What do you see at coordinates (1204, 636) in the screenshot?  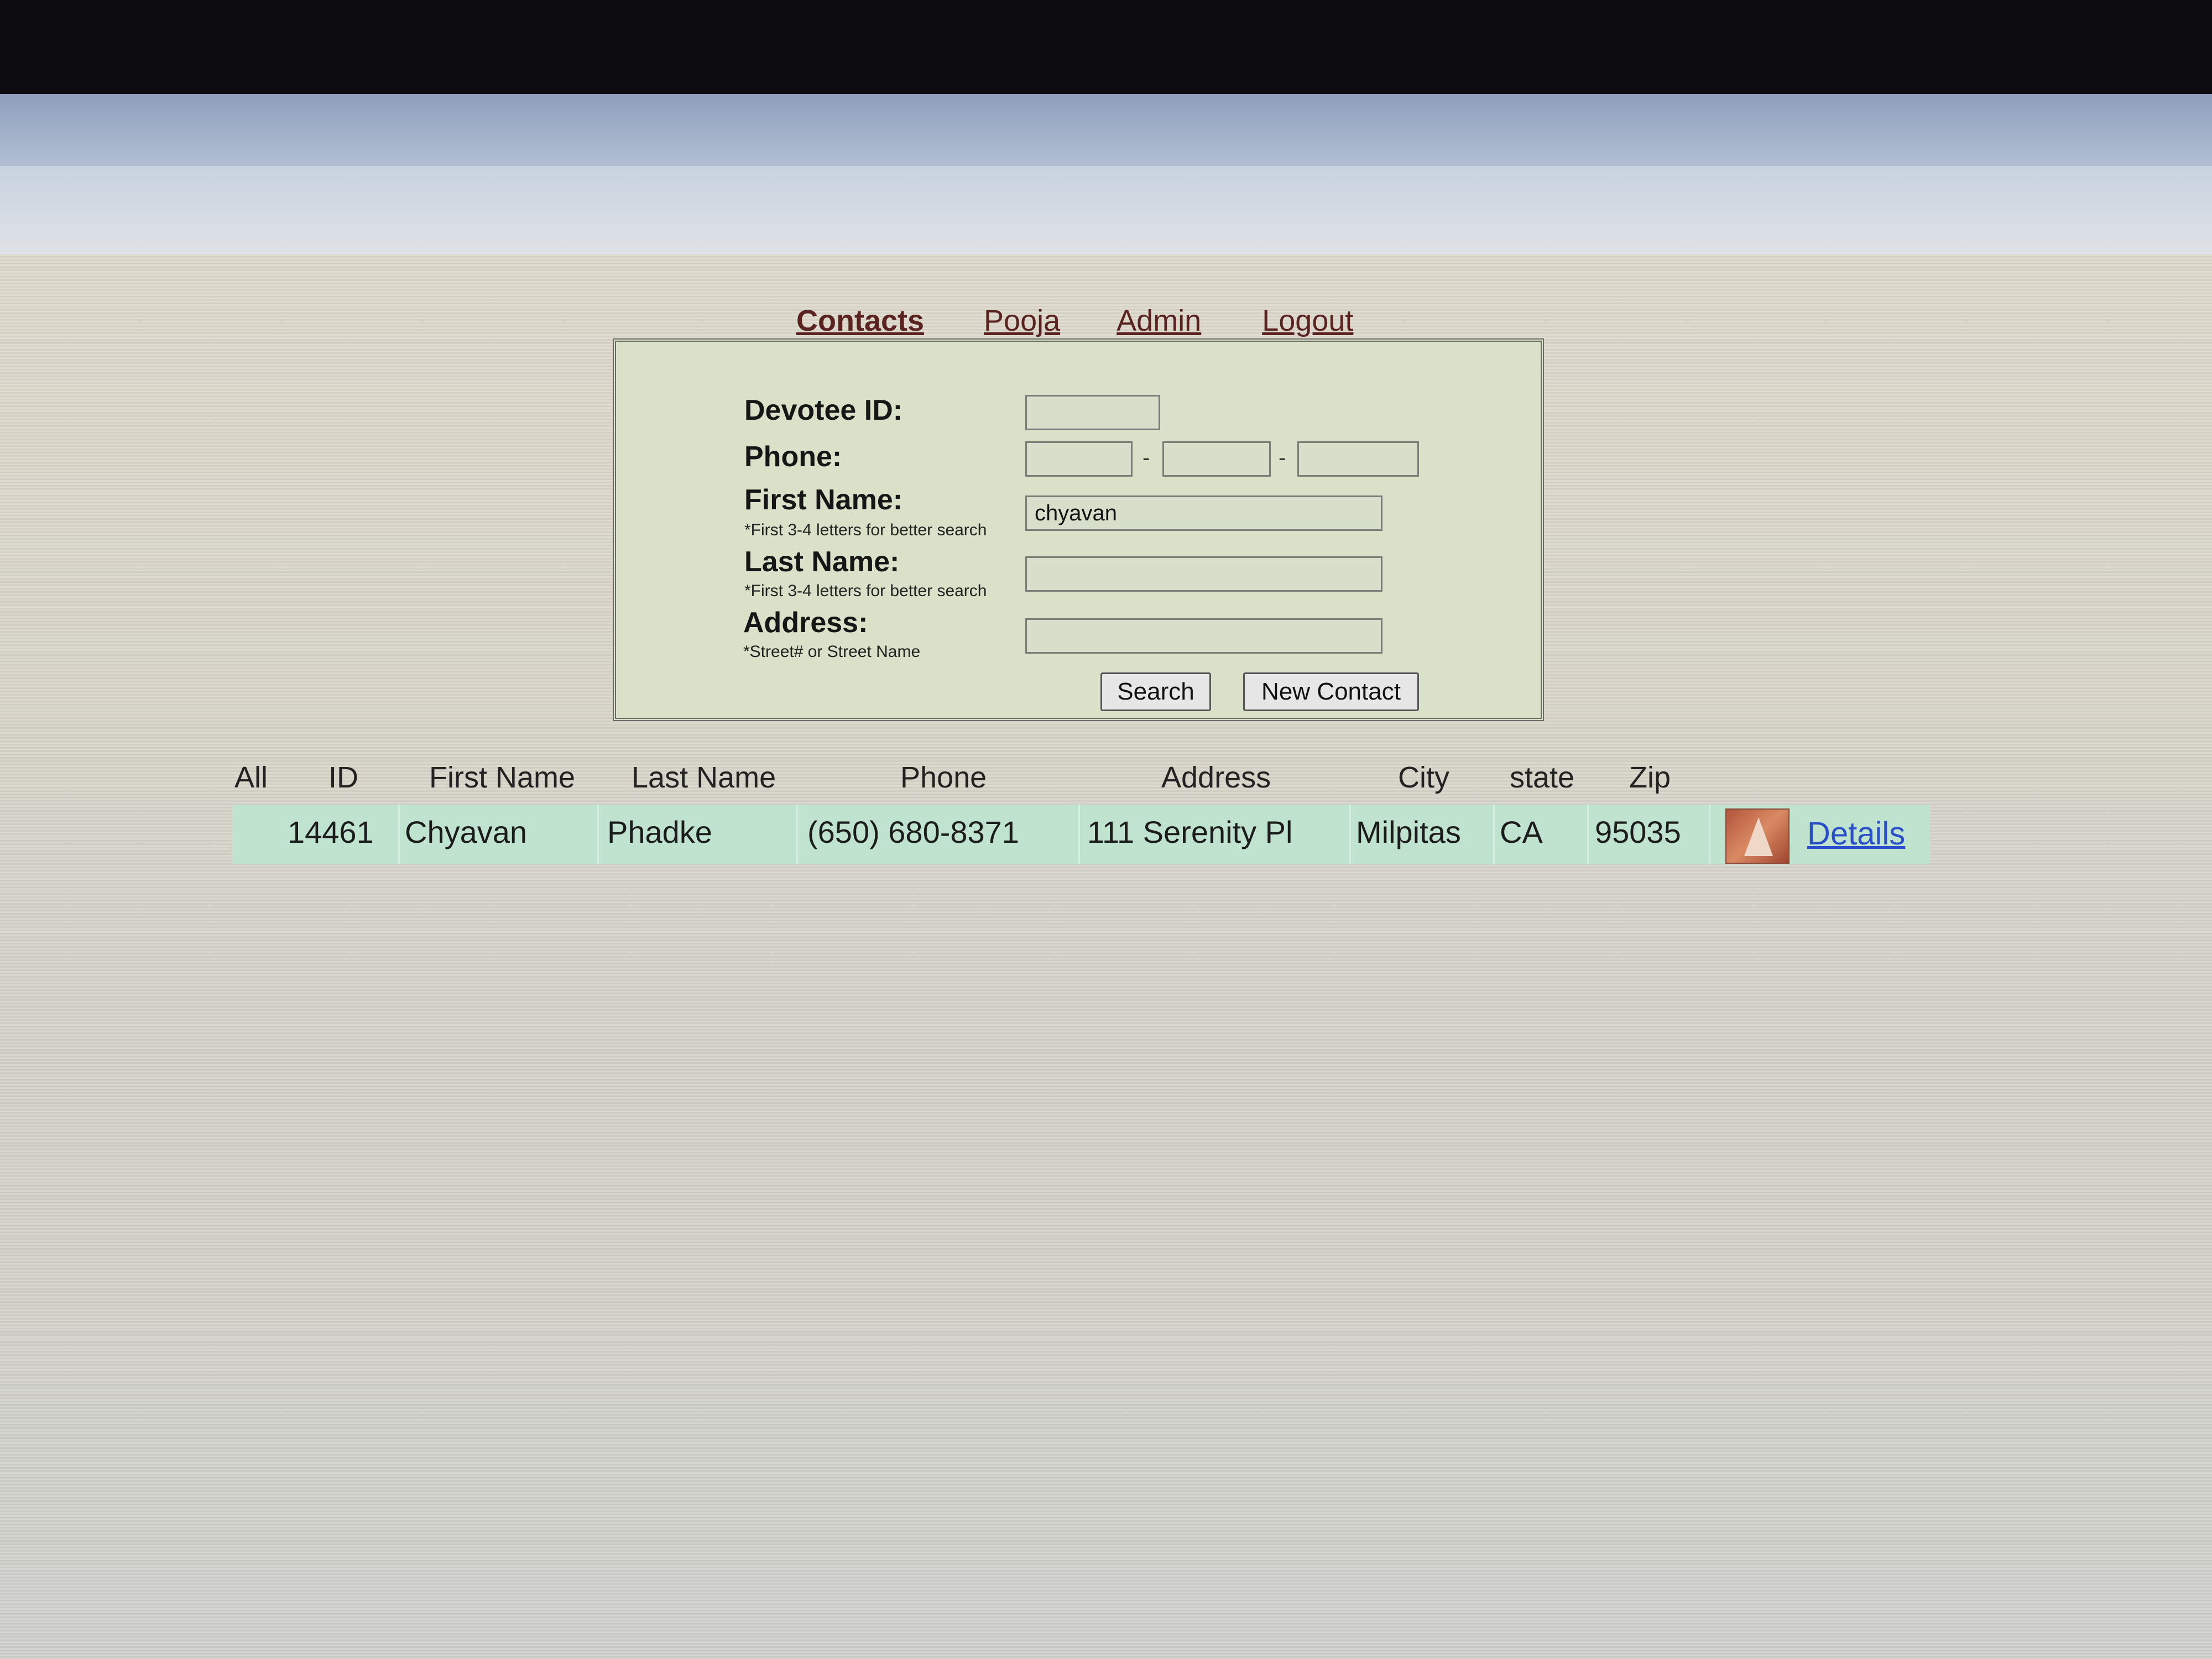 I see `address-input` at bounding box center [1204, 636].